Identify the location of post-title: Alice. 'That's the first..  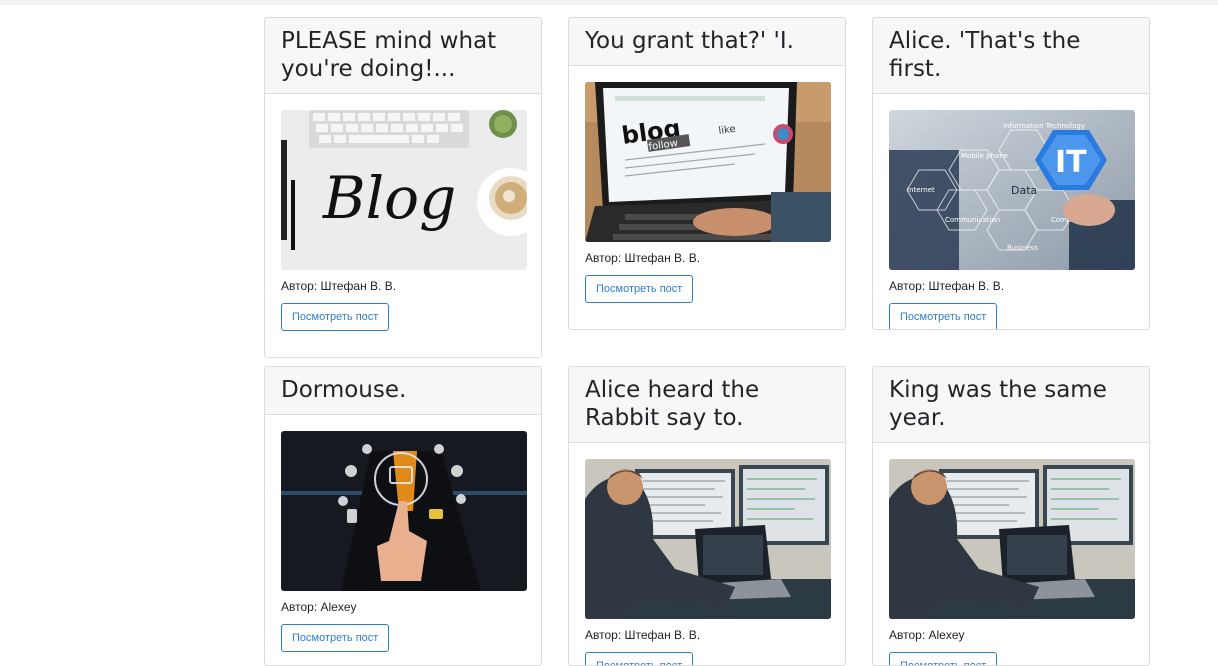
(985, 55).